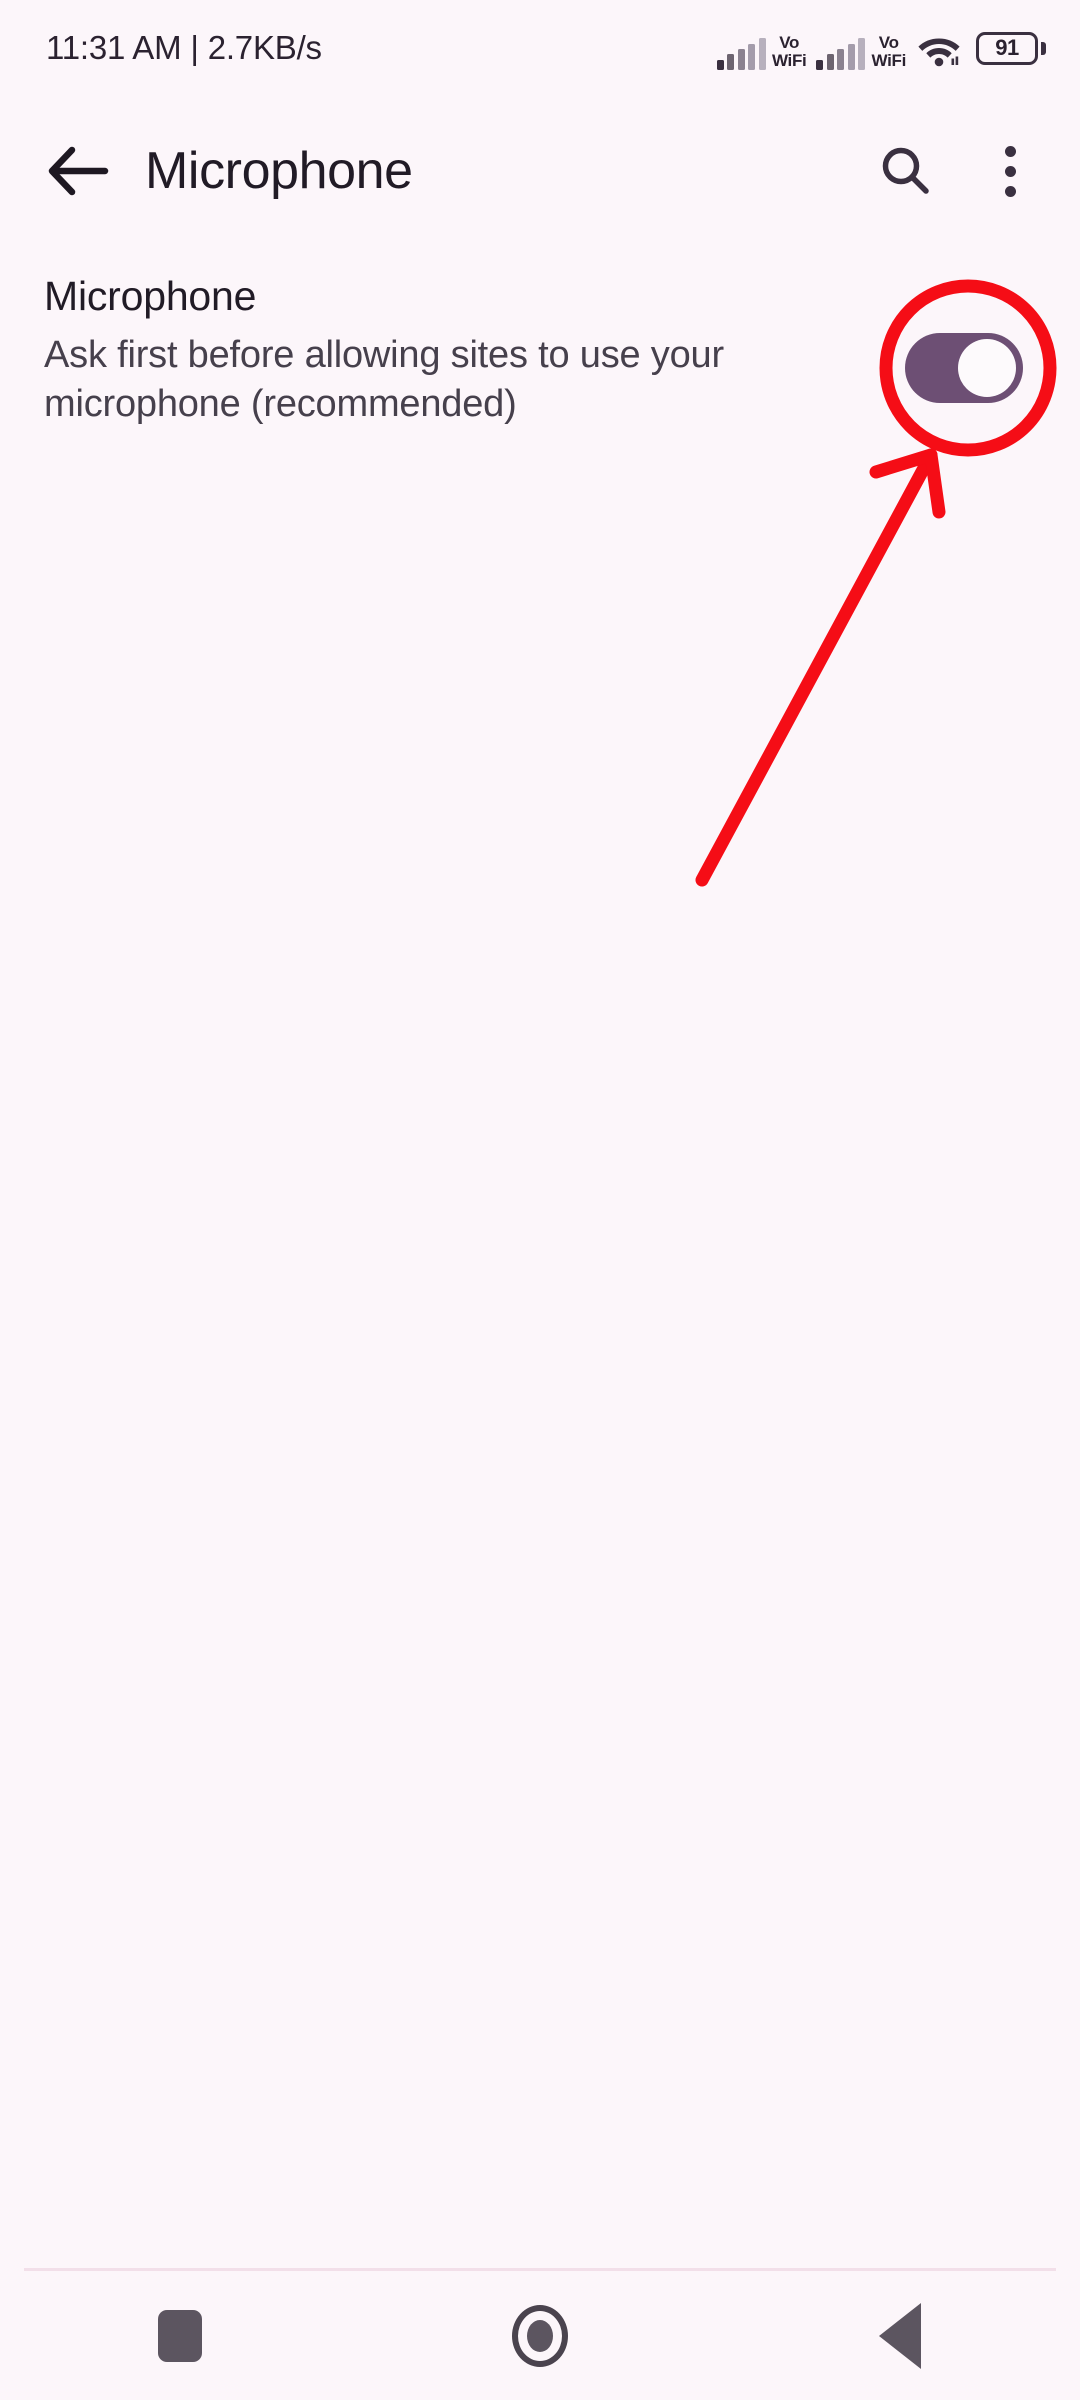 The image size is (1080, 2400). I want to click on search-button, so click(906, 171).